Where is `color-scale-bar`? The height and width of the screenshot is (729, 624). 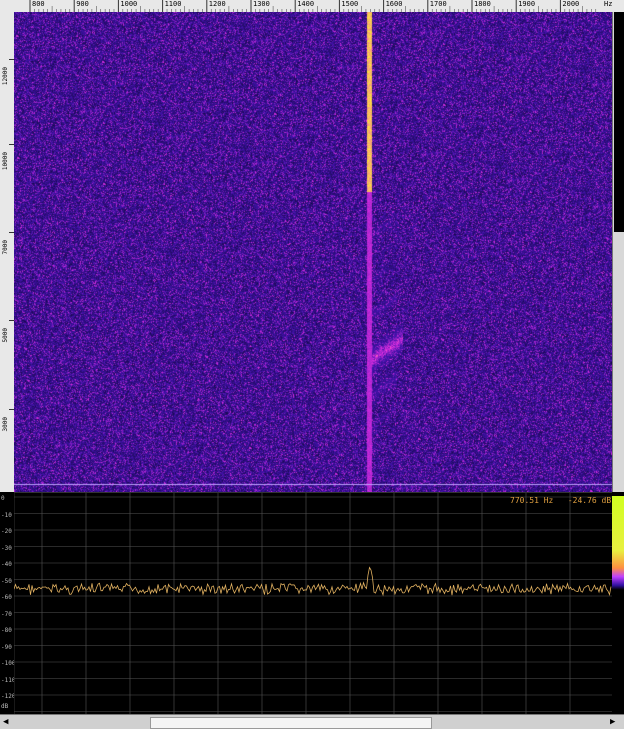 color-scale-bar is located at coordinates (618, 603).